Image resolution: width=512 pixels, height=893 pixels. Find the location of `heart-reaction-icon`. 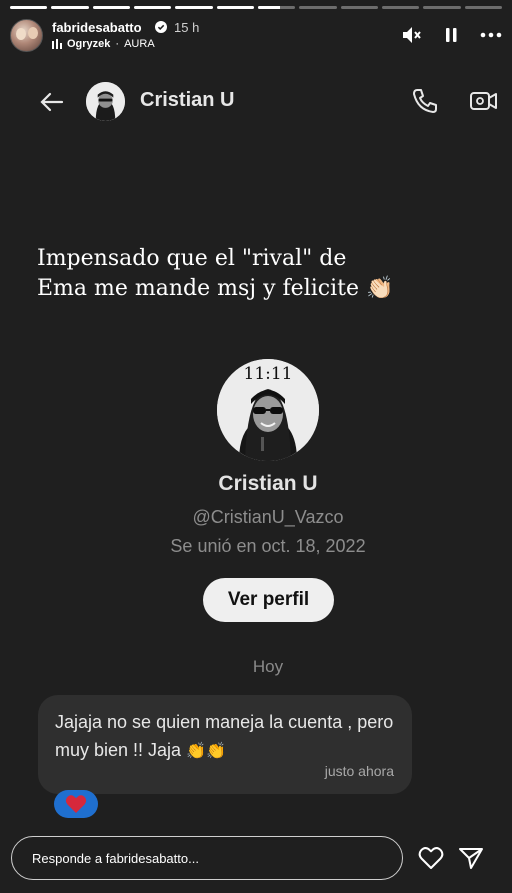

heart-reaction-icon is located at coordinates (76, 804).